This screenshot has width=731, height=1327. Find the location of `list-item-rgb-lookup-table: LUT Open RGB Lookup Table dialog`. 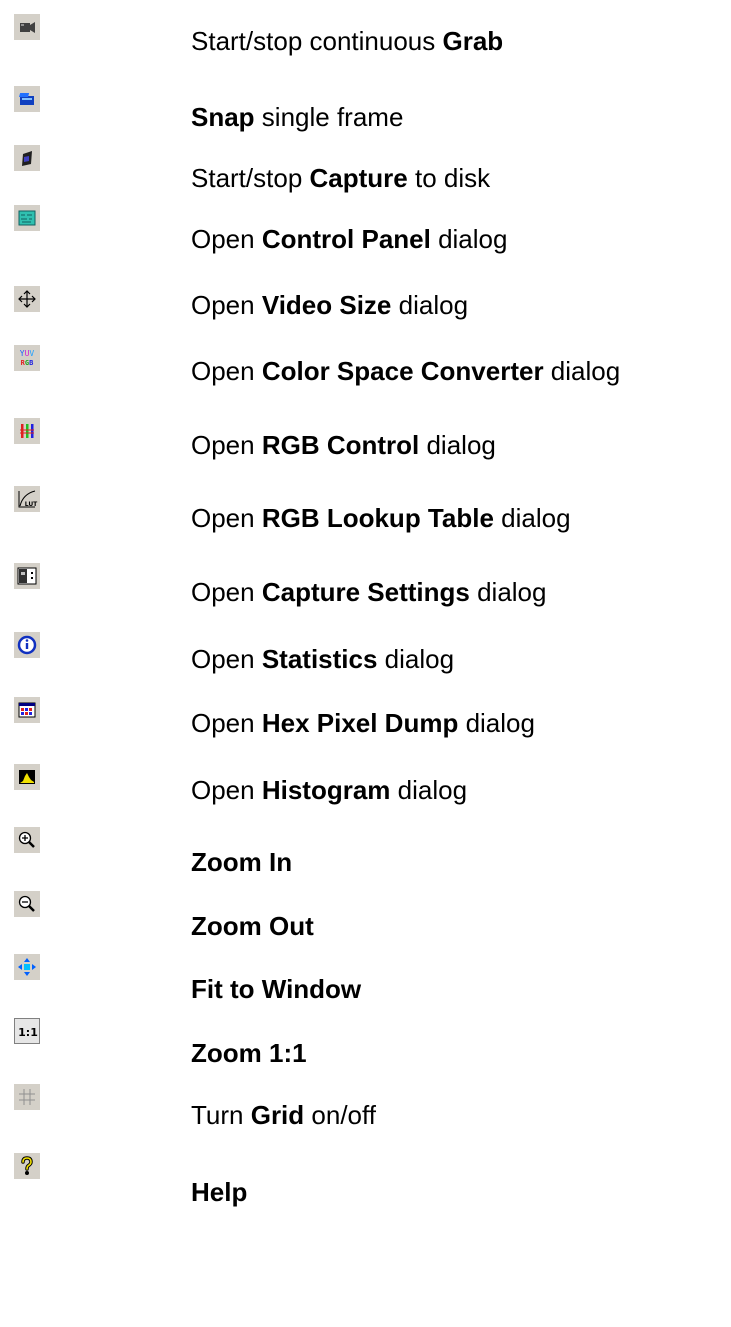

list-item-rgb-lookup-table: LUT Open RGB Lookup Table dialog is located at coordinates (365, 509).